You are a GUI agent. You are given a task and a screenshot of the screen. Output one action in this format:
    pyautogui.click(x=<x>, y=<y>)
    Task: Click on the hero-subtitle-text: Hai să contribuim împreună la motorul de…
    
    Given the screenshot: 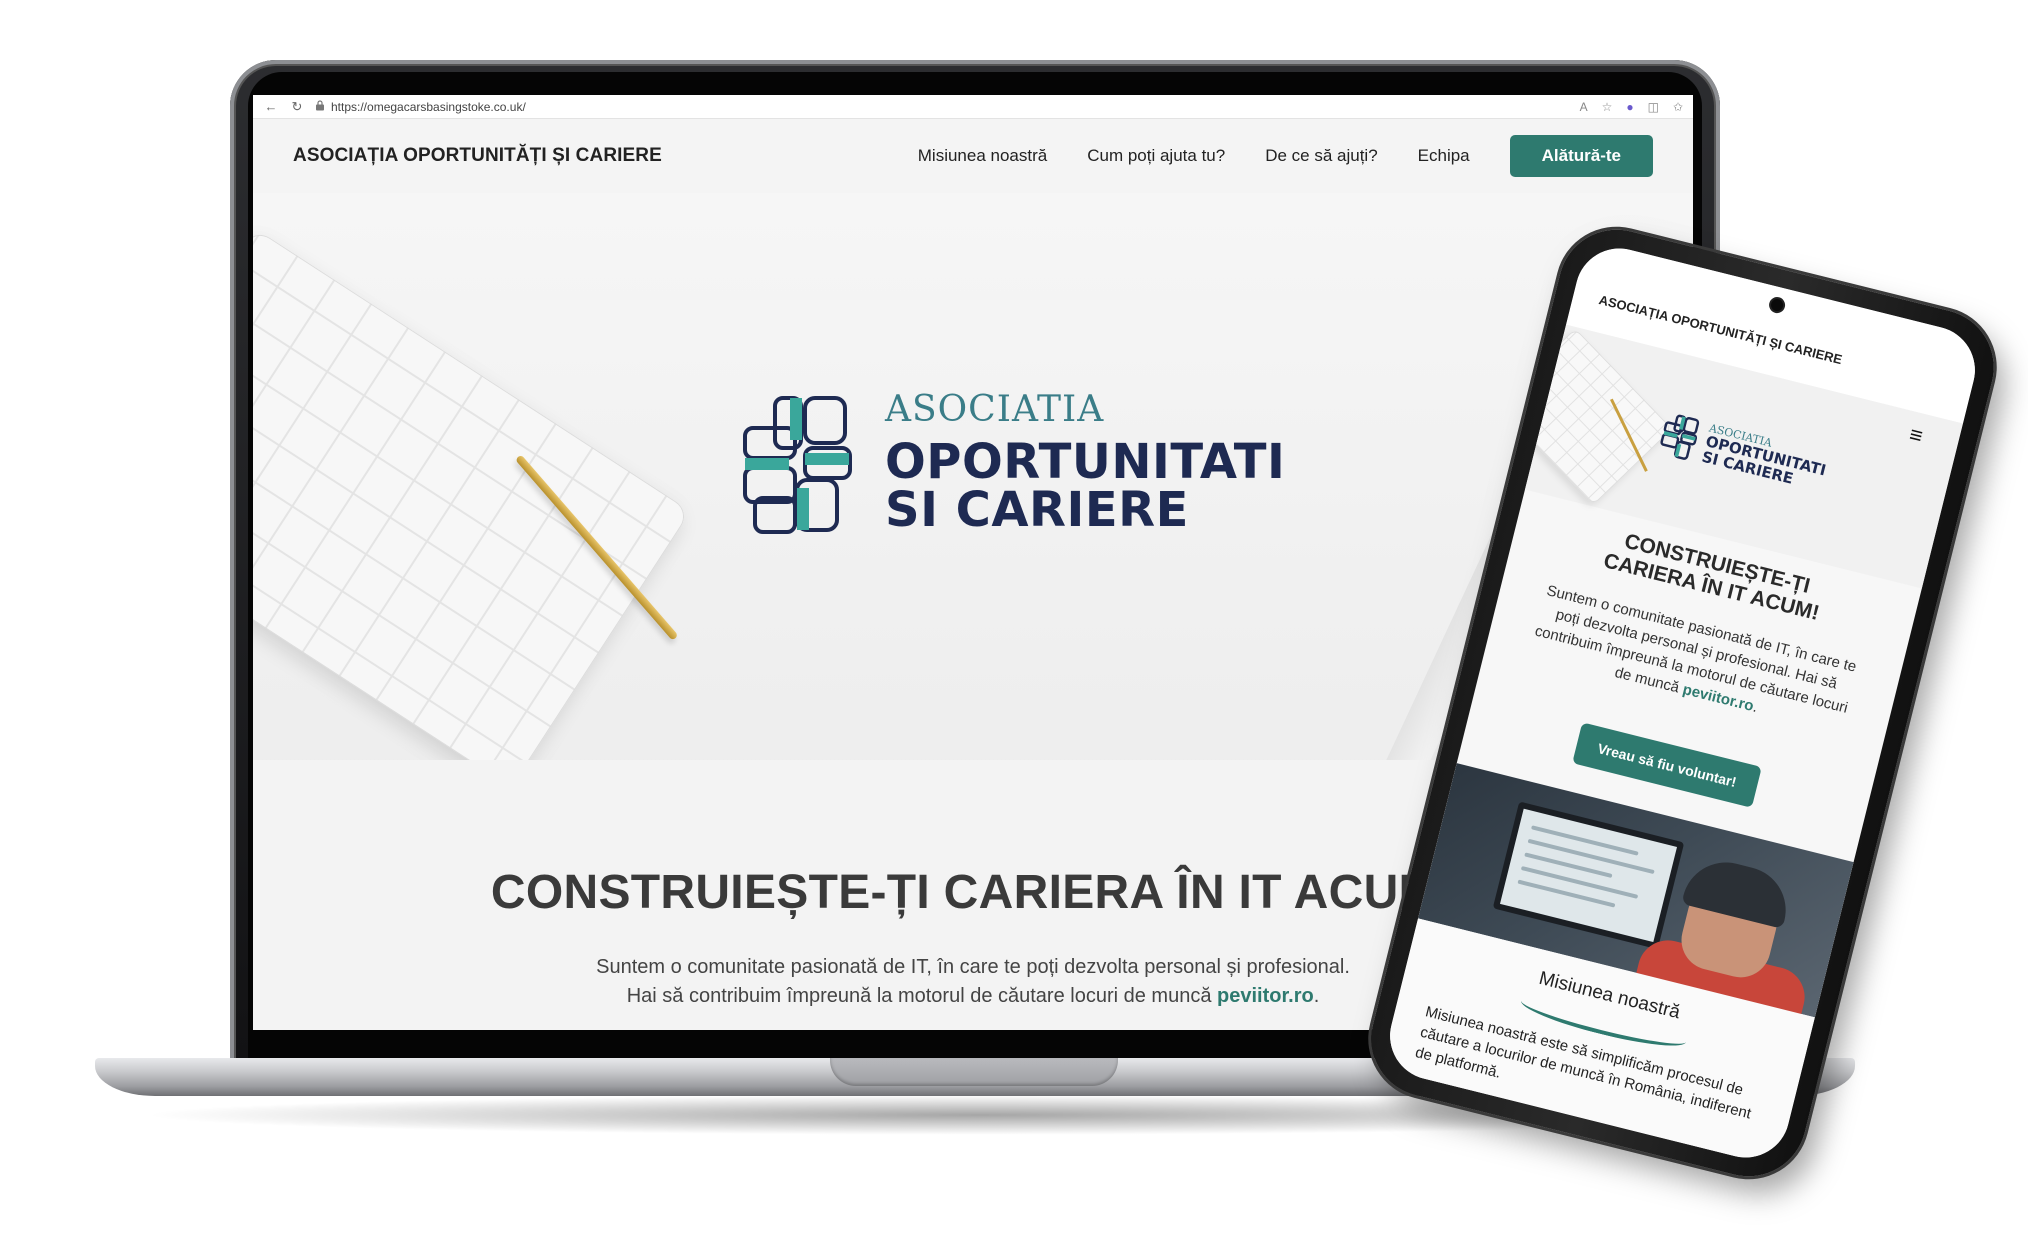 What is the action you would take?
    pyautogui.click(x=922, y=996)
    